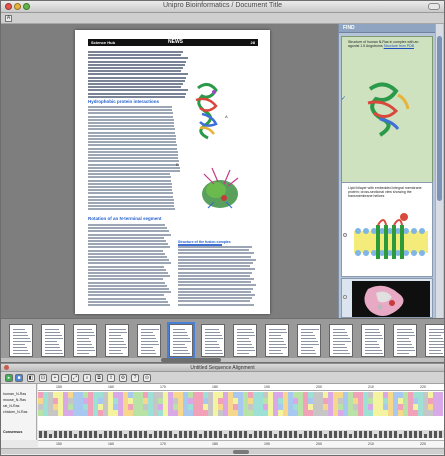  Describe the element at coordinates (222, 5) in the screenshot. I see `window-title: Unipro Bioinformatics / Document Title` at that location.